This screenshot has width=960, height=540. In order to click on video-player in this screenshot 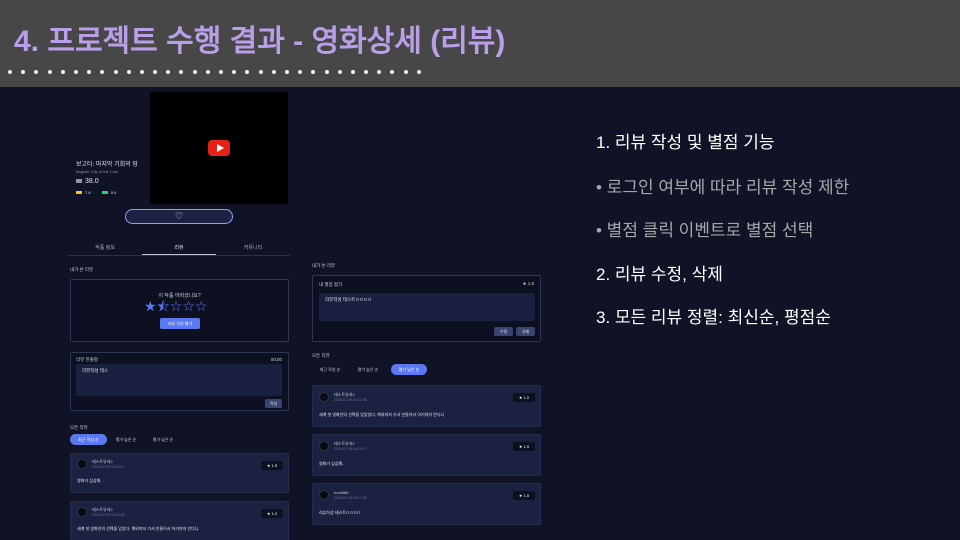, I will do `click(219, 148)`.